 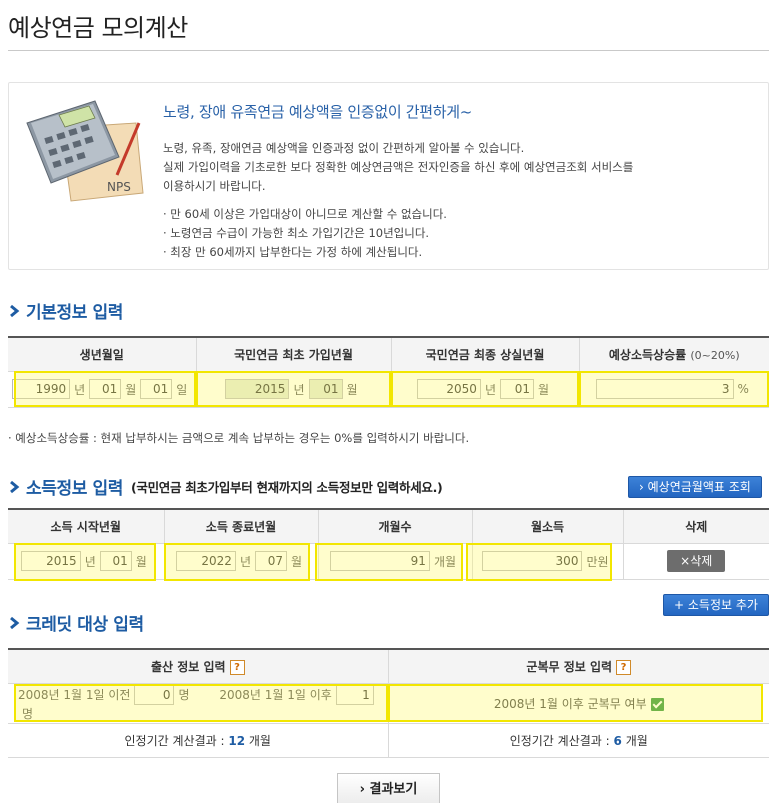 I want to click on children-before-2008-input: 0, so click(x=154, y=694).